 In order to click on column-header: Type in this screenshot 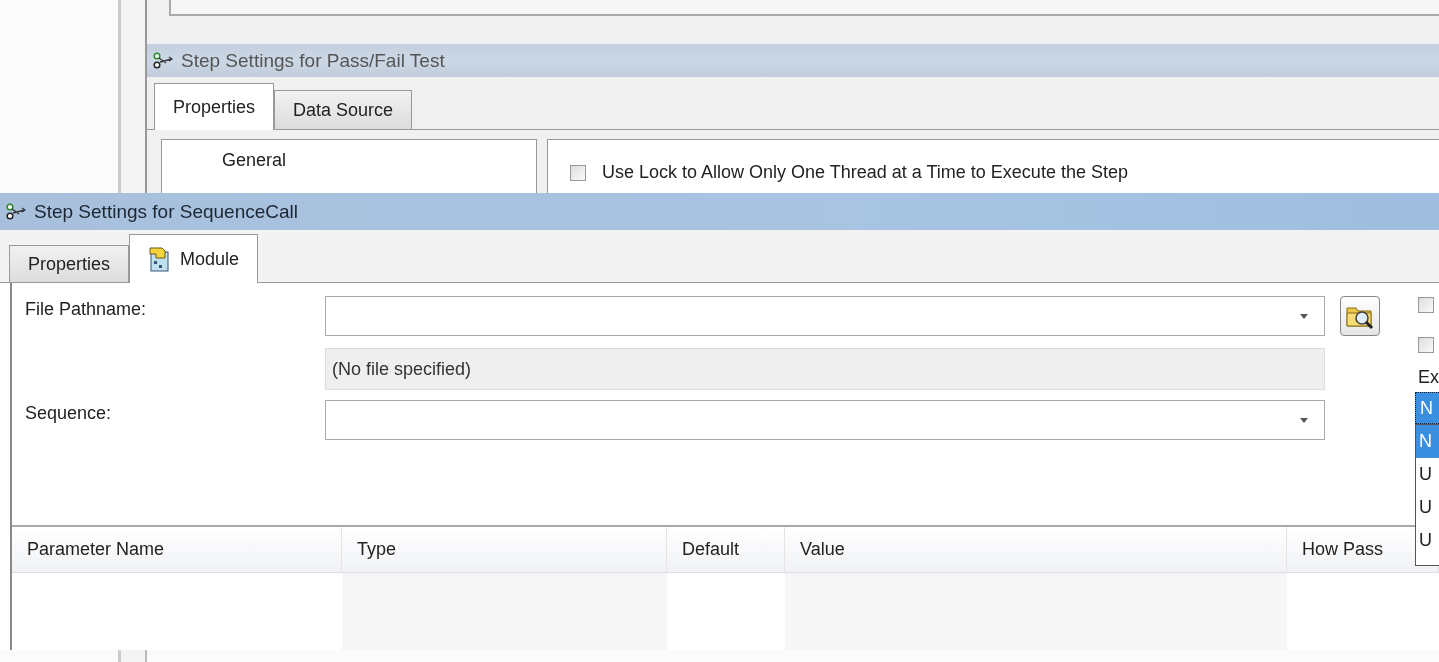, I will do `click(504, 549)`.